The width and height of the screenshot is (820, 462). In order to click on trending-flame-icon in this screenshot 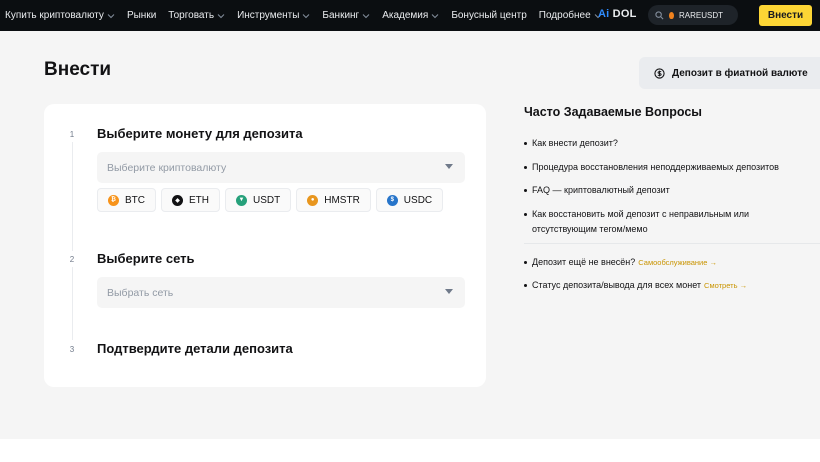, I will do `click(671, 15)`.